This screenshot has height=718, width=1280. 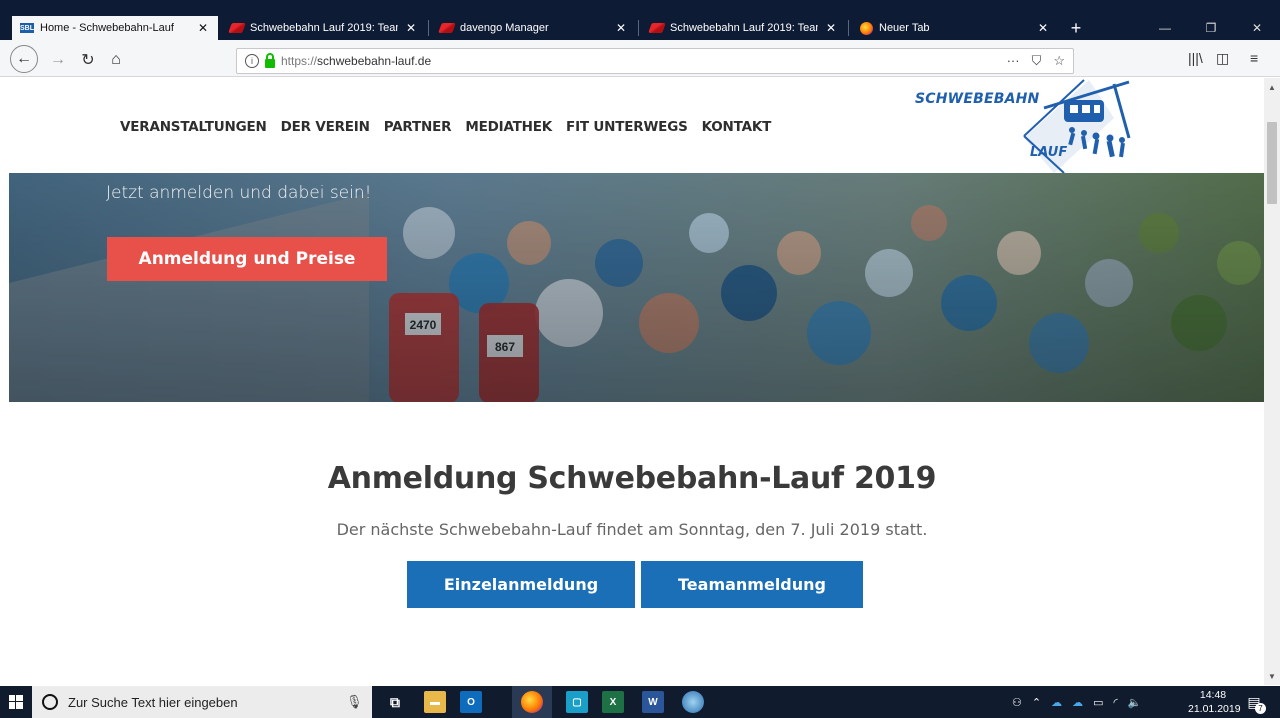 I want to click on scrollbar-thumb, so click(x=1272, y=163).